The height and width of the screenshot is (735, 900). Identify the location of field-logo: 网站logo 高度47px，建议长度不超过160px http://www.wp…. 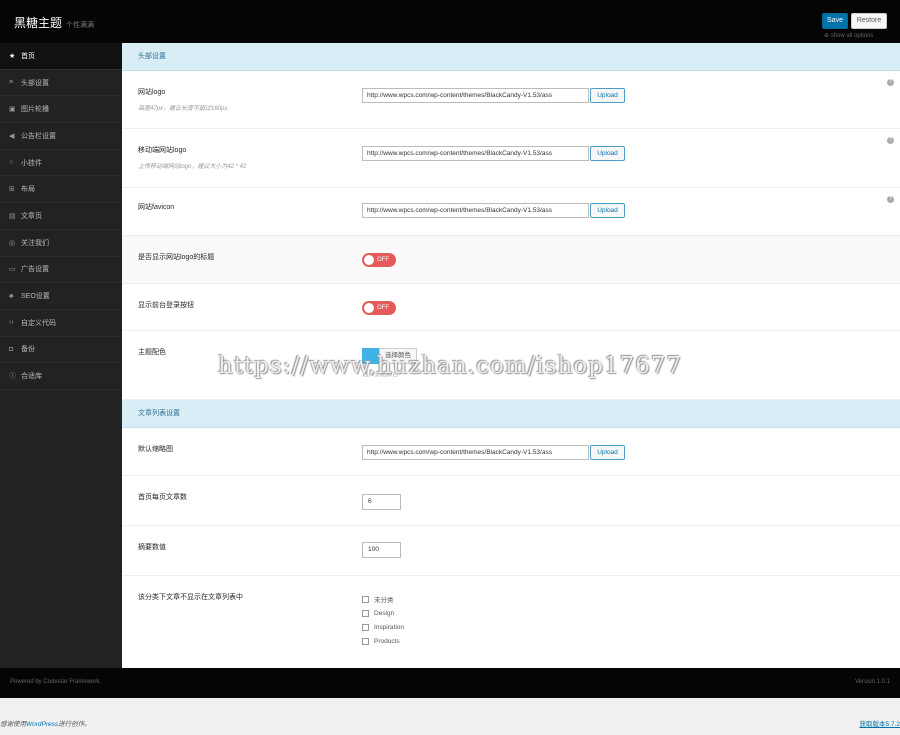
(511, 100).